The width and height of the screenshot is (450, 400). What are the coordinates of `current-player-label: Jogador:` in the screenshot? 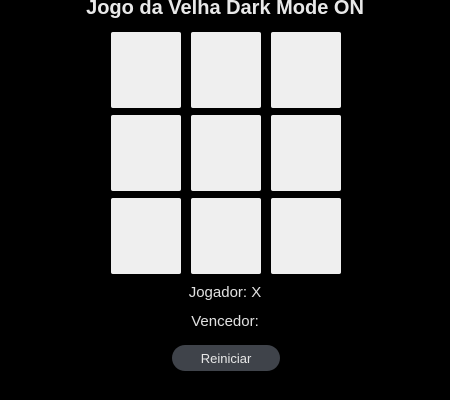 It's located at (218, 292).